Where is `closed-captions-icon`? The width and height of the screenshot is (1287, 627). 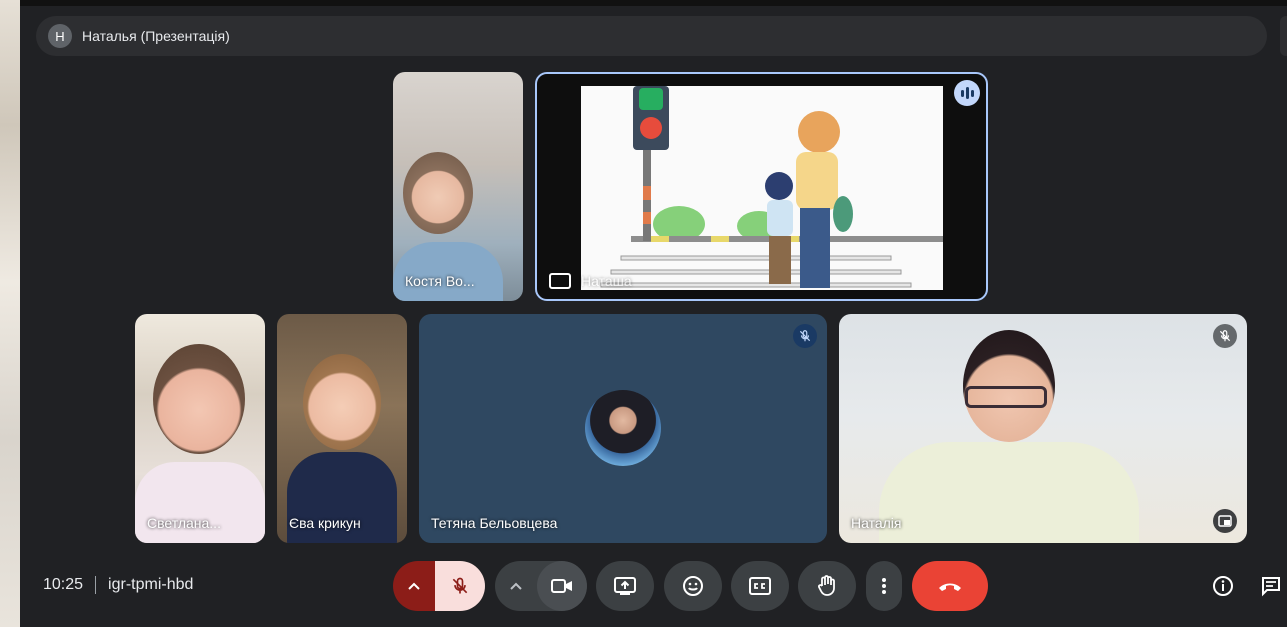 closed-captions-icon is located at coordinates (760, 586).